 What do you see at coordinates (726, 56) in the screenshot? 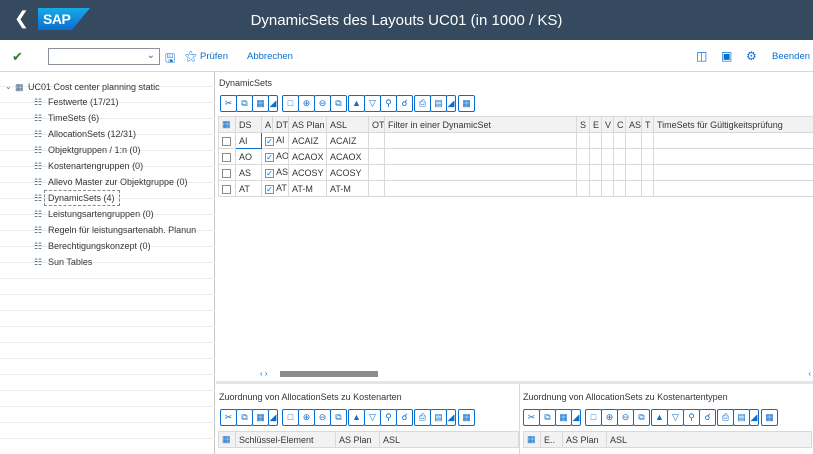
I see `new-window-icon: ▣` at bounding box center [726, 56].